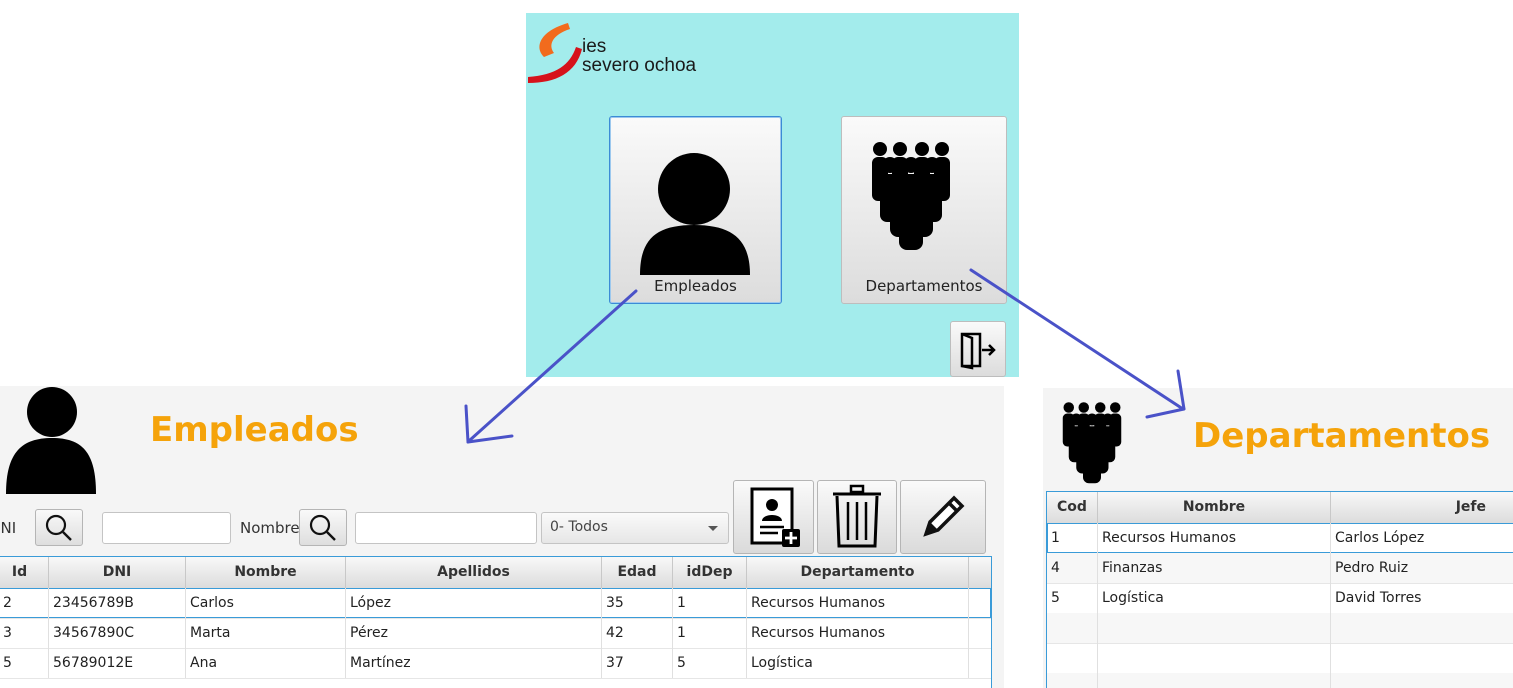  Describe the element at coordinates (710, 663) in the screenshot. I see `cell-iddep: 5` at that location.